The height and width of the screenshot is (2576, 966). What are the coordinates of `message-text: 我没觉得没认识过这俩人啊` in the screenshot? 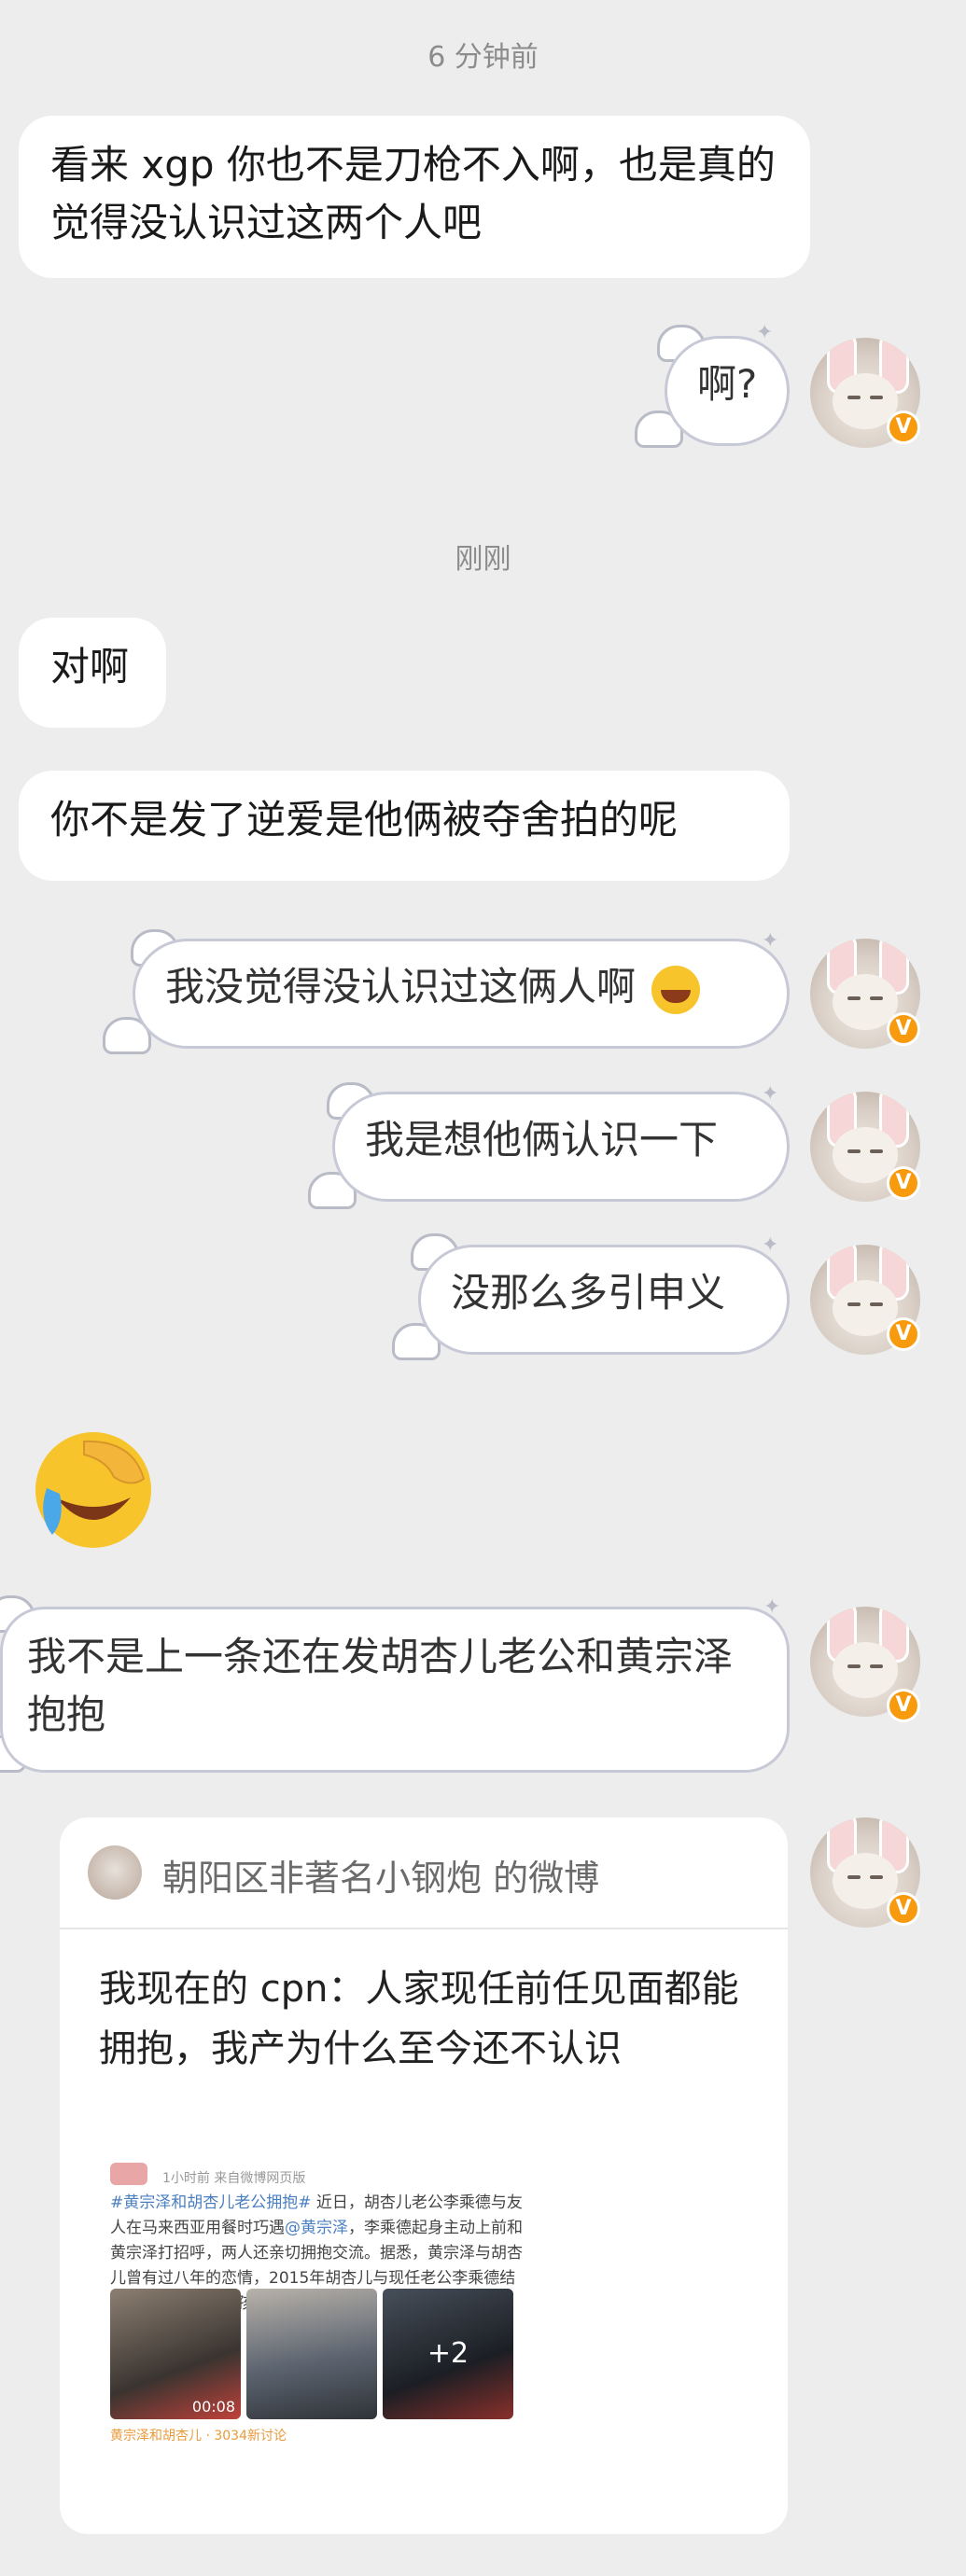 It's located at (401, 987).